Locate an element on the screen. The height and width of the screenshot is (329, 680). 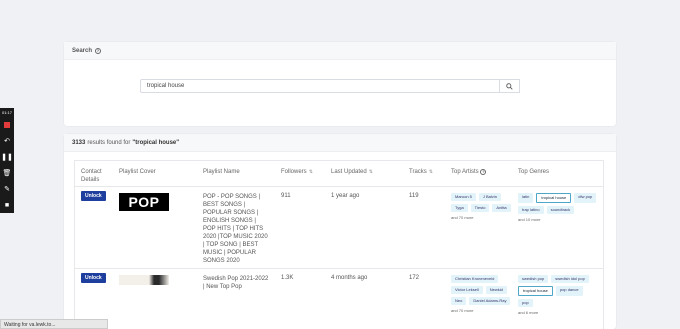
genres-more: and 10 more is located at coordinates (558, 219).